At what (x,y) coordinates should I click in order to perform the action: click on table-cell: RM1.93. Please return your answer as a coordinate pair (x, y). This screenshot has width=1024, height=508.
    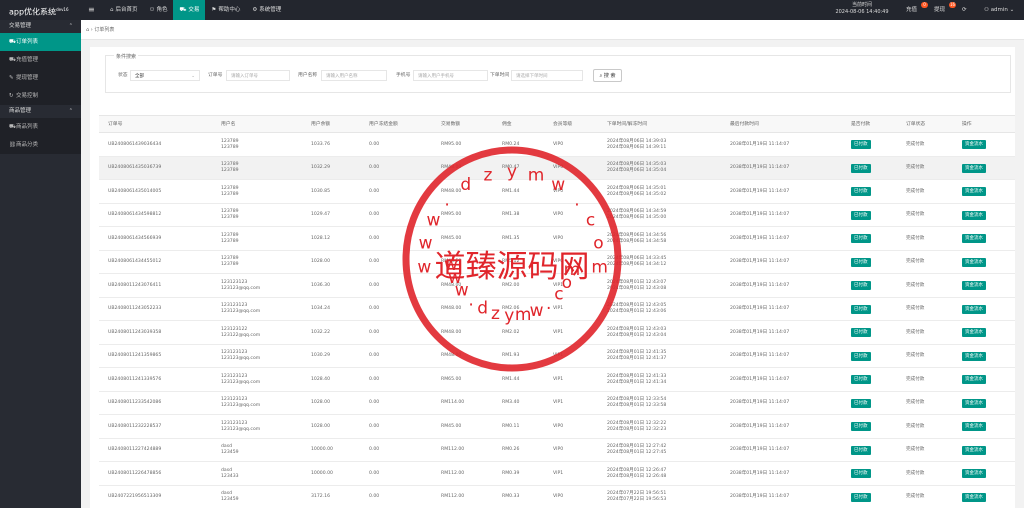
    Looking at the image, I should click on (510, 356).